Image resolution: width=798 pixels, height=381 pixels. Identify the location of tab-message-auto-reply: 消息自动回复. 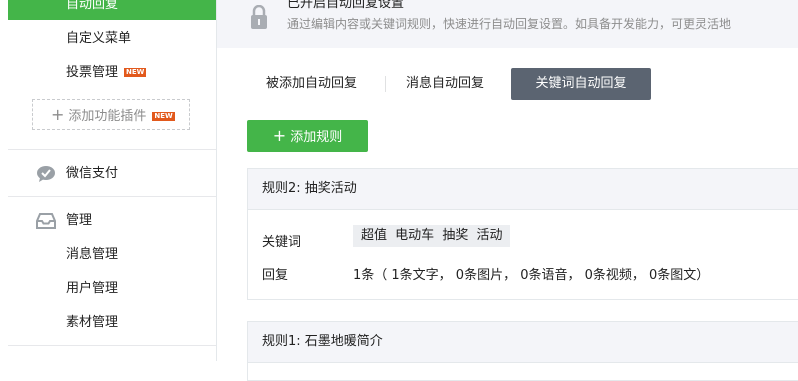
(445, 84).